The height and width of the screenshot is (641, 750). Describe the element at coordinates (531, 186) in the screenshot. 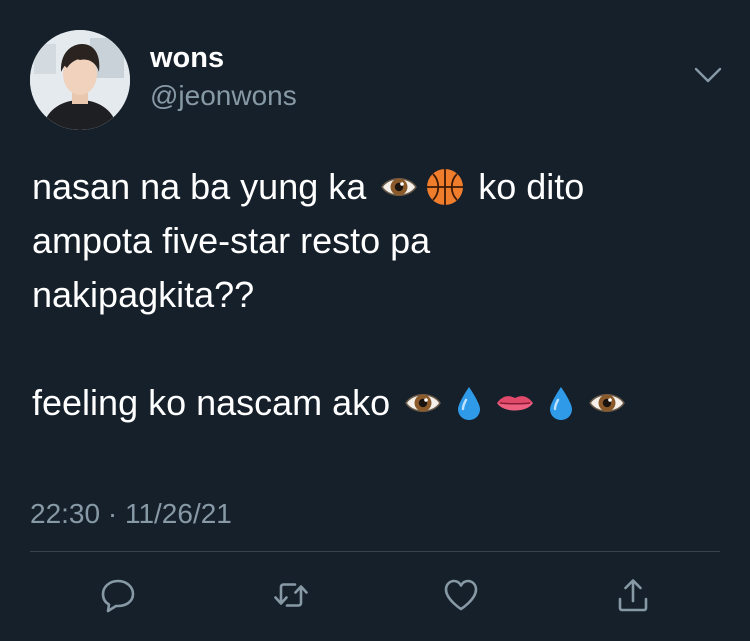

I see `tweet-text-segment: ko dito` at that location.